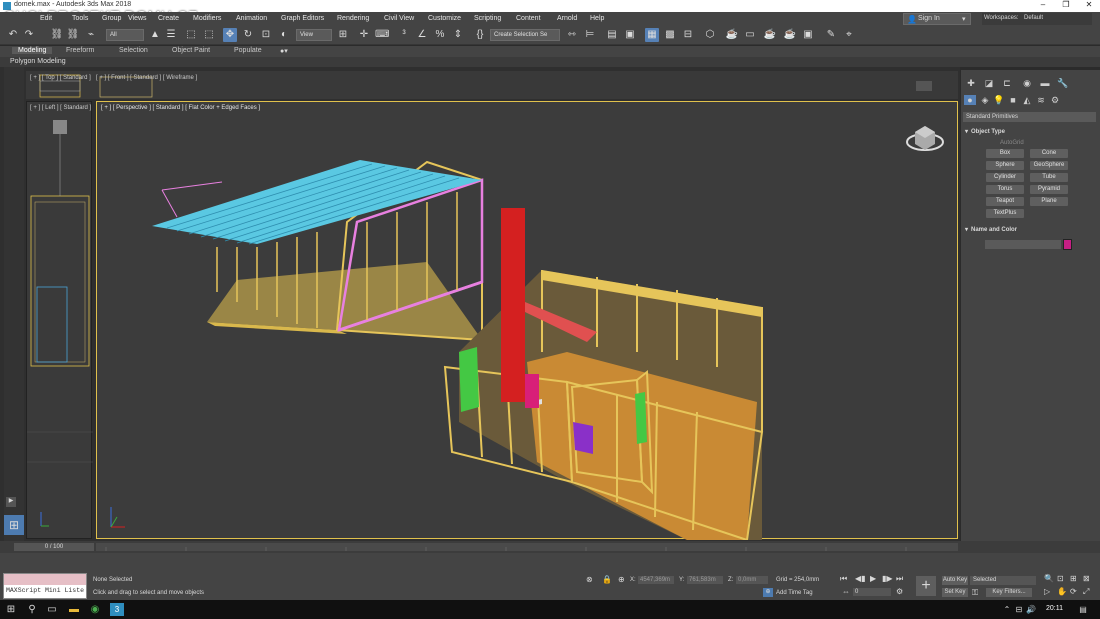  I want to click on lights-icon: 💡, so click(999, 100).